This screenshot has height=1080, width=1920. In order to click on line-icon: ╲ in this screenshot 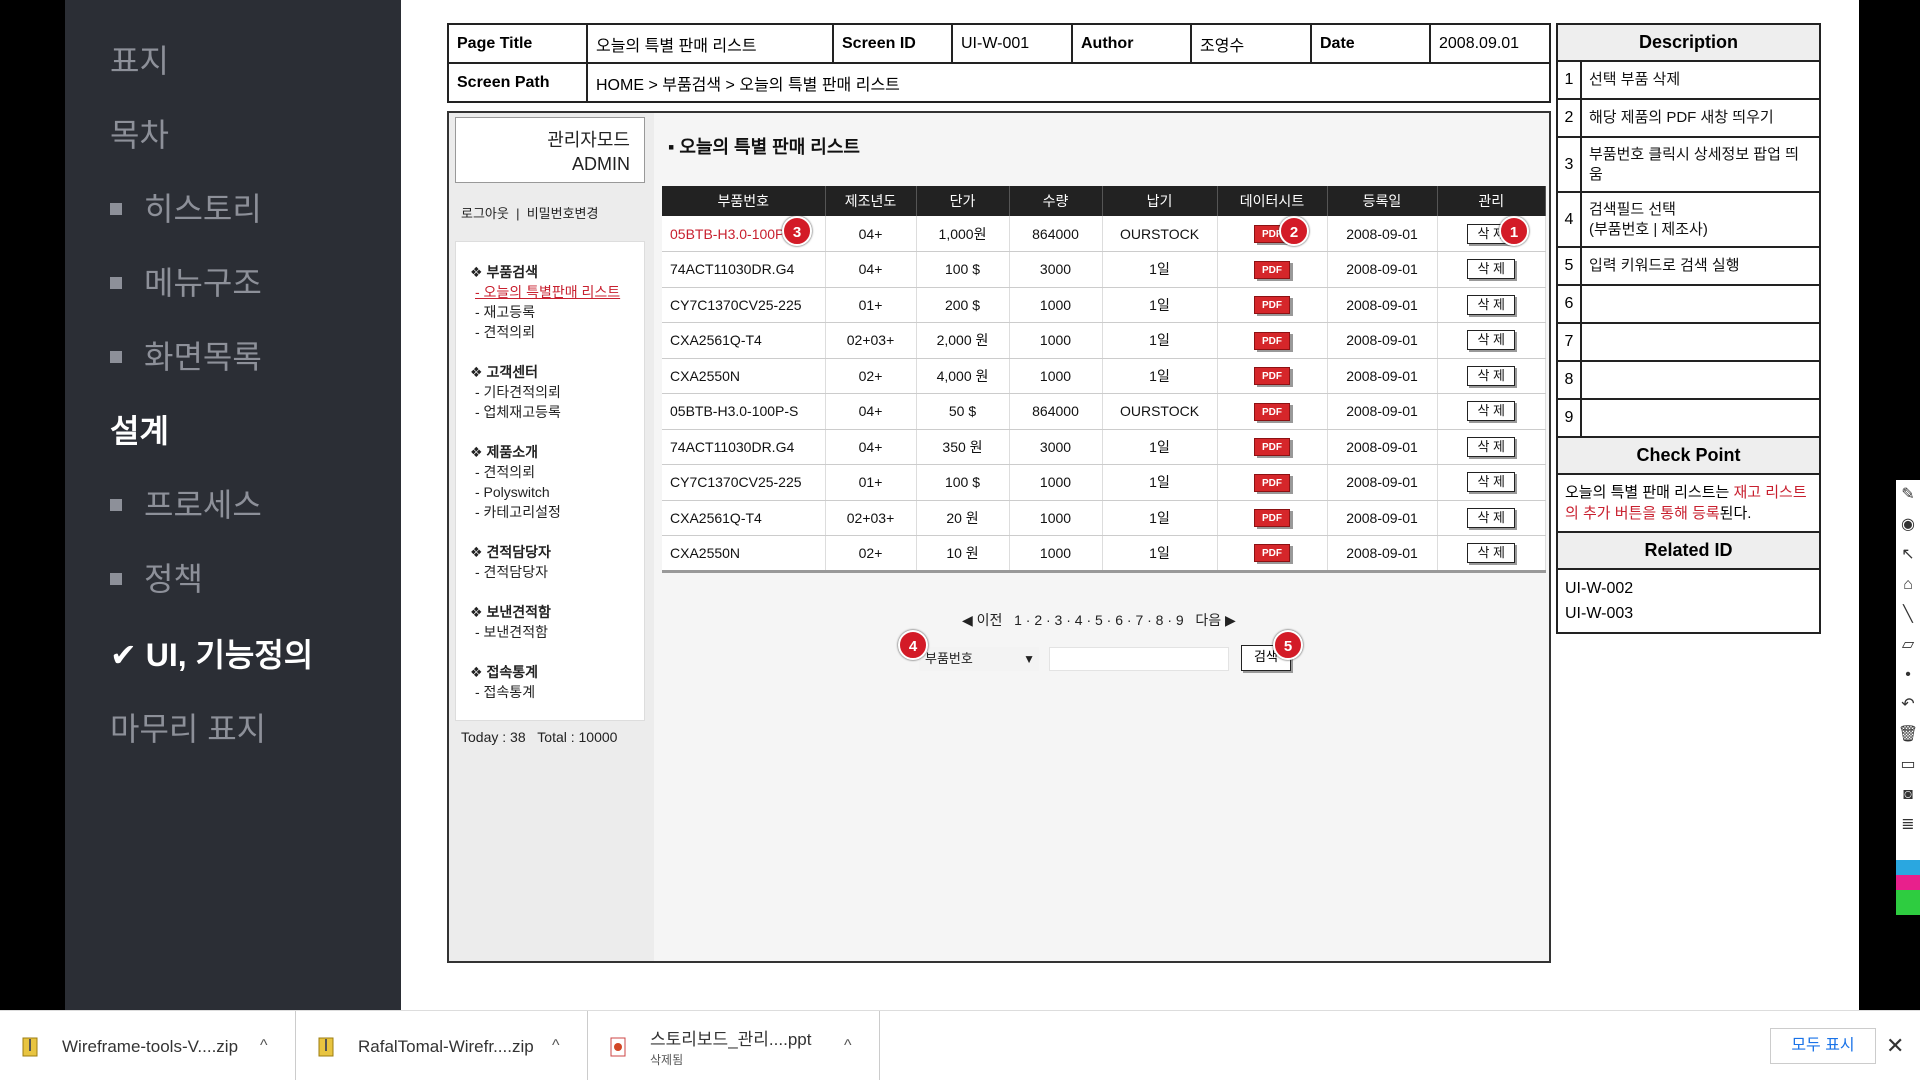, I will do `click(1908, 615)`.